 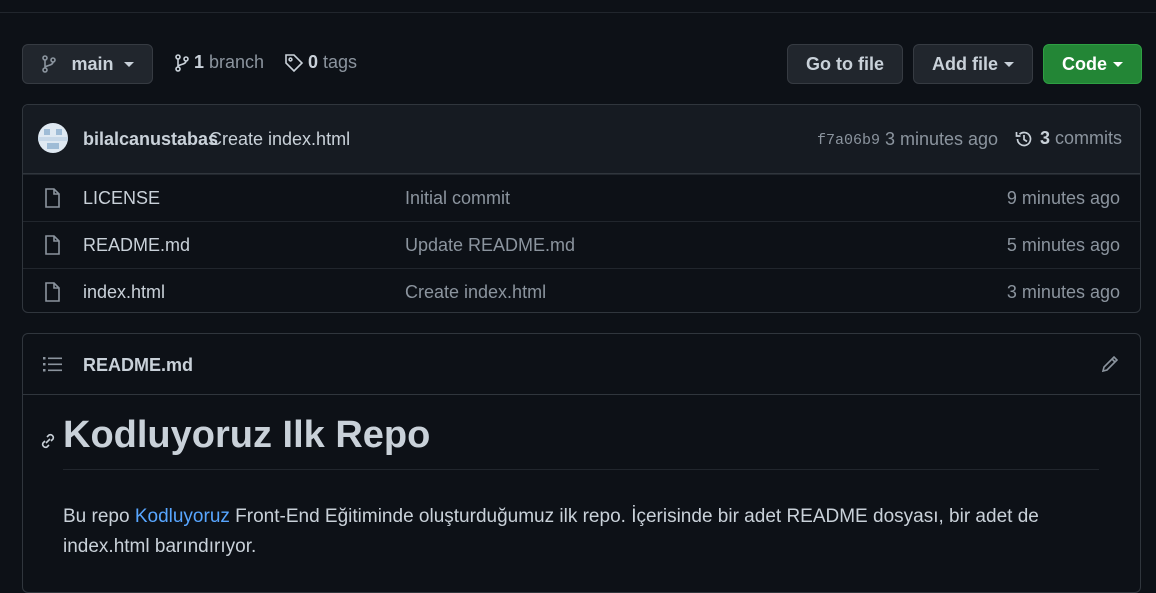 I want to click on anchor-link-icon, so click(x=48, y=441).